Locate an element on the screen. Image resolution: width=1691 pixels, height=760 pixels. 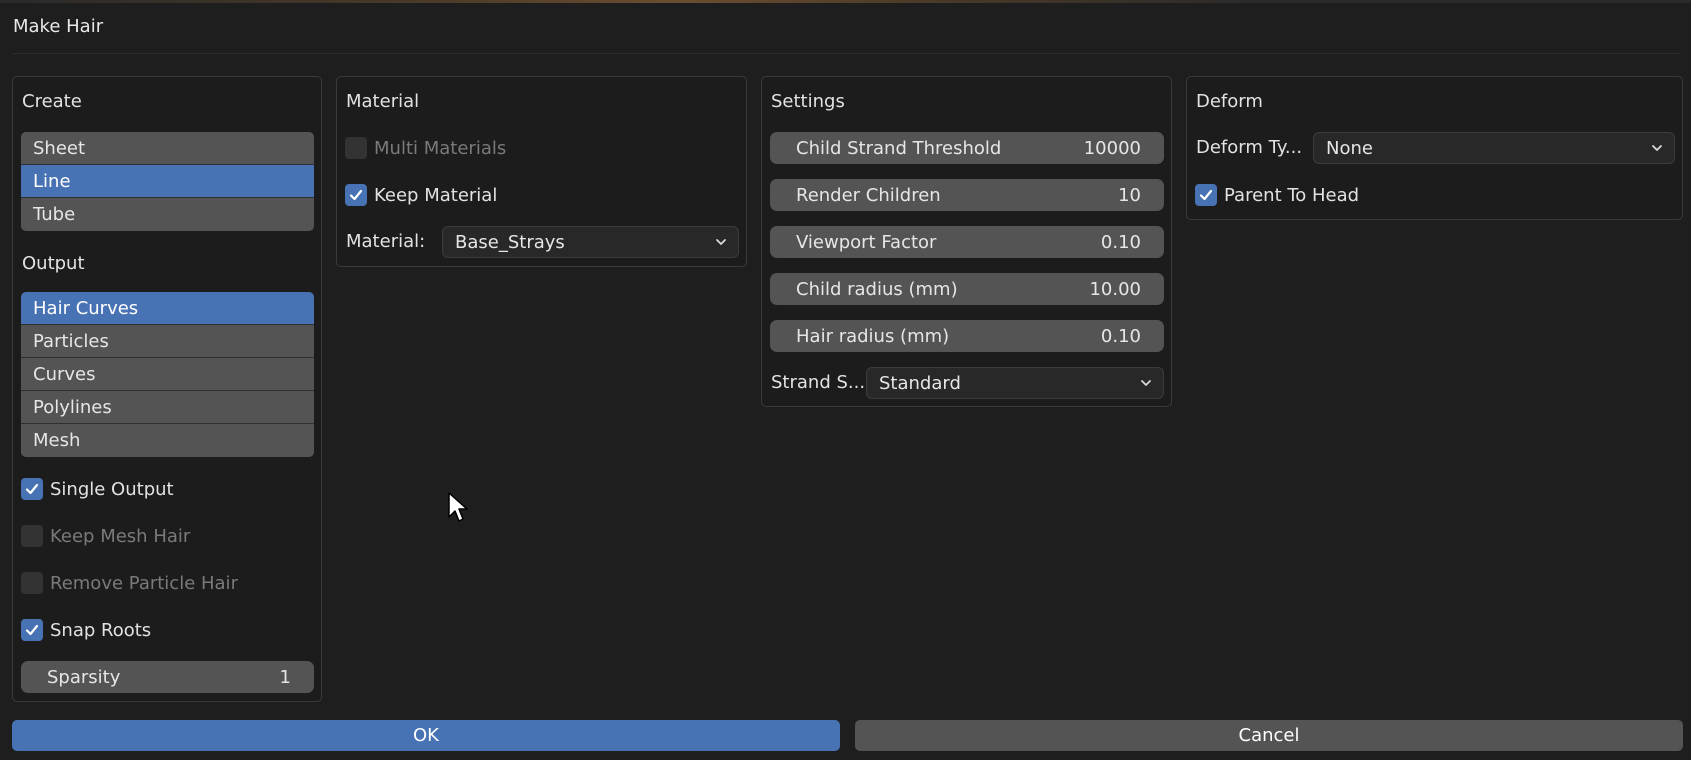
material-value: Base_Strays is located at coordinates (510, 242).